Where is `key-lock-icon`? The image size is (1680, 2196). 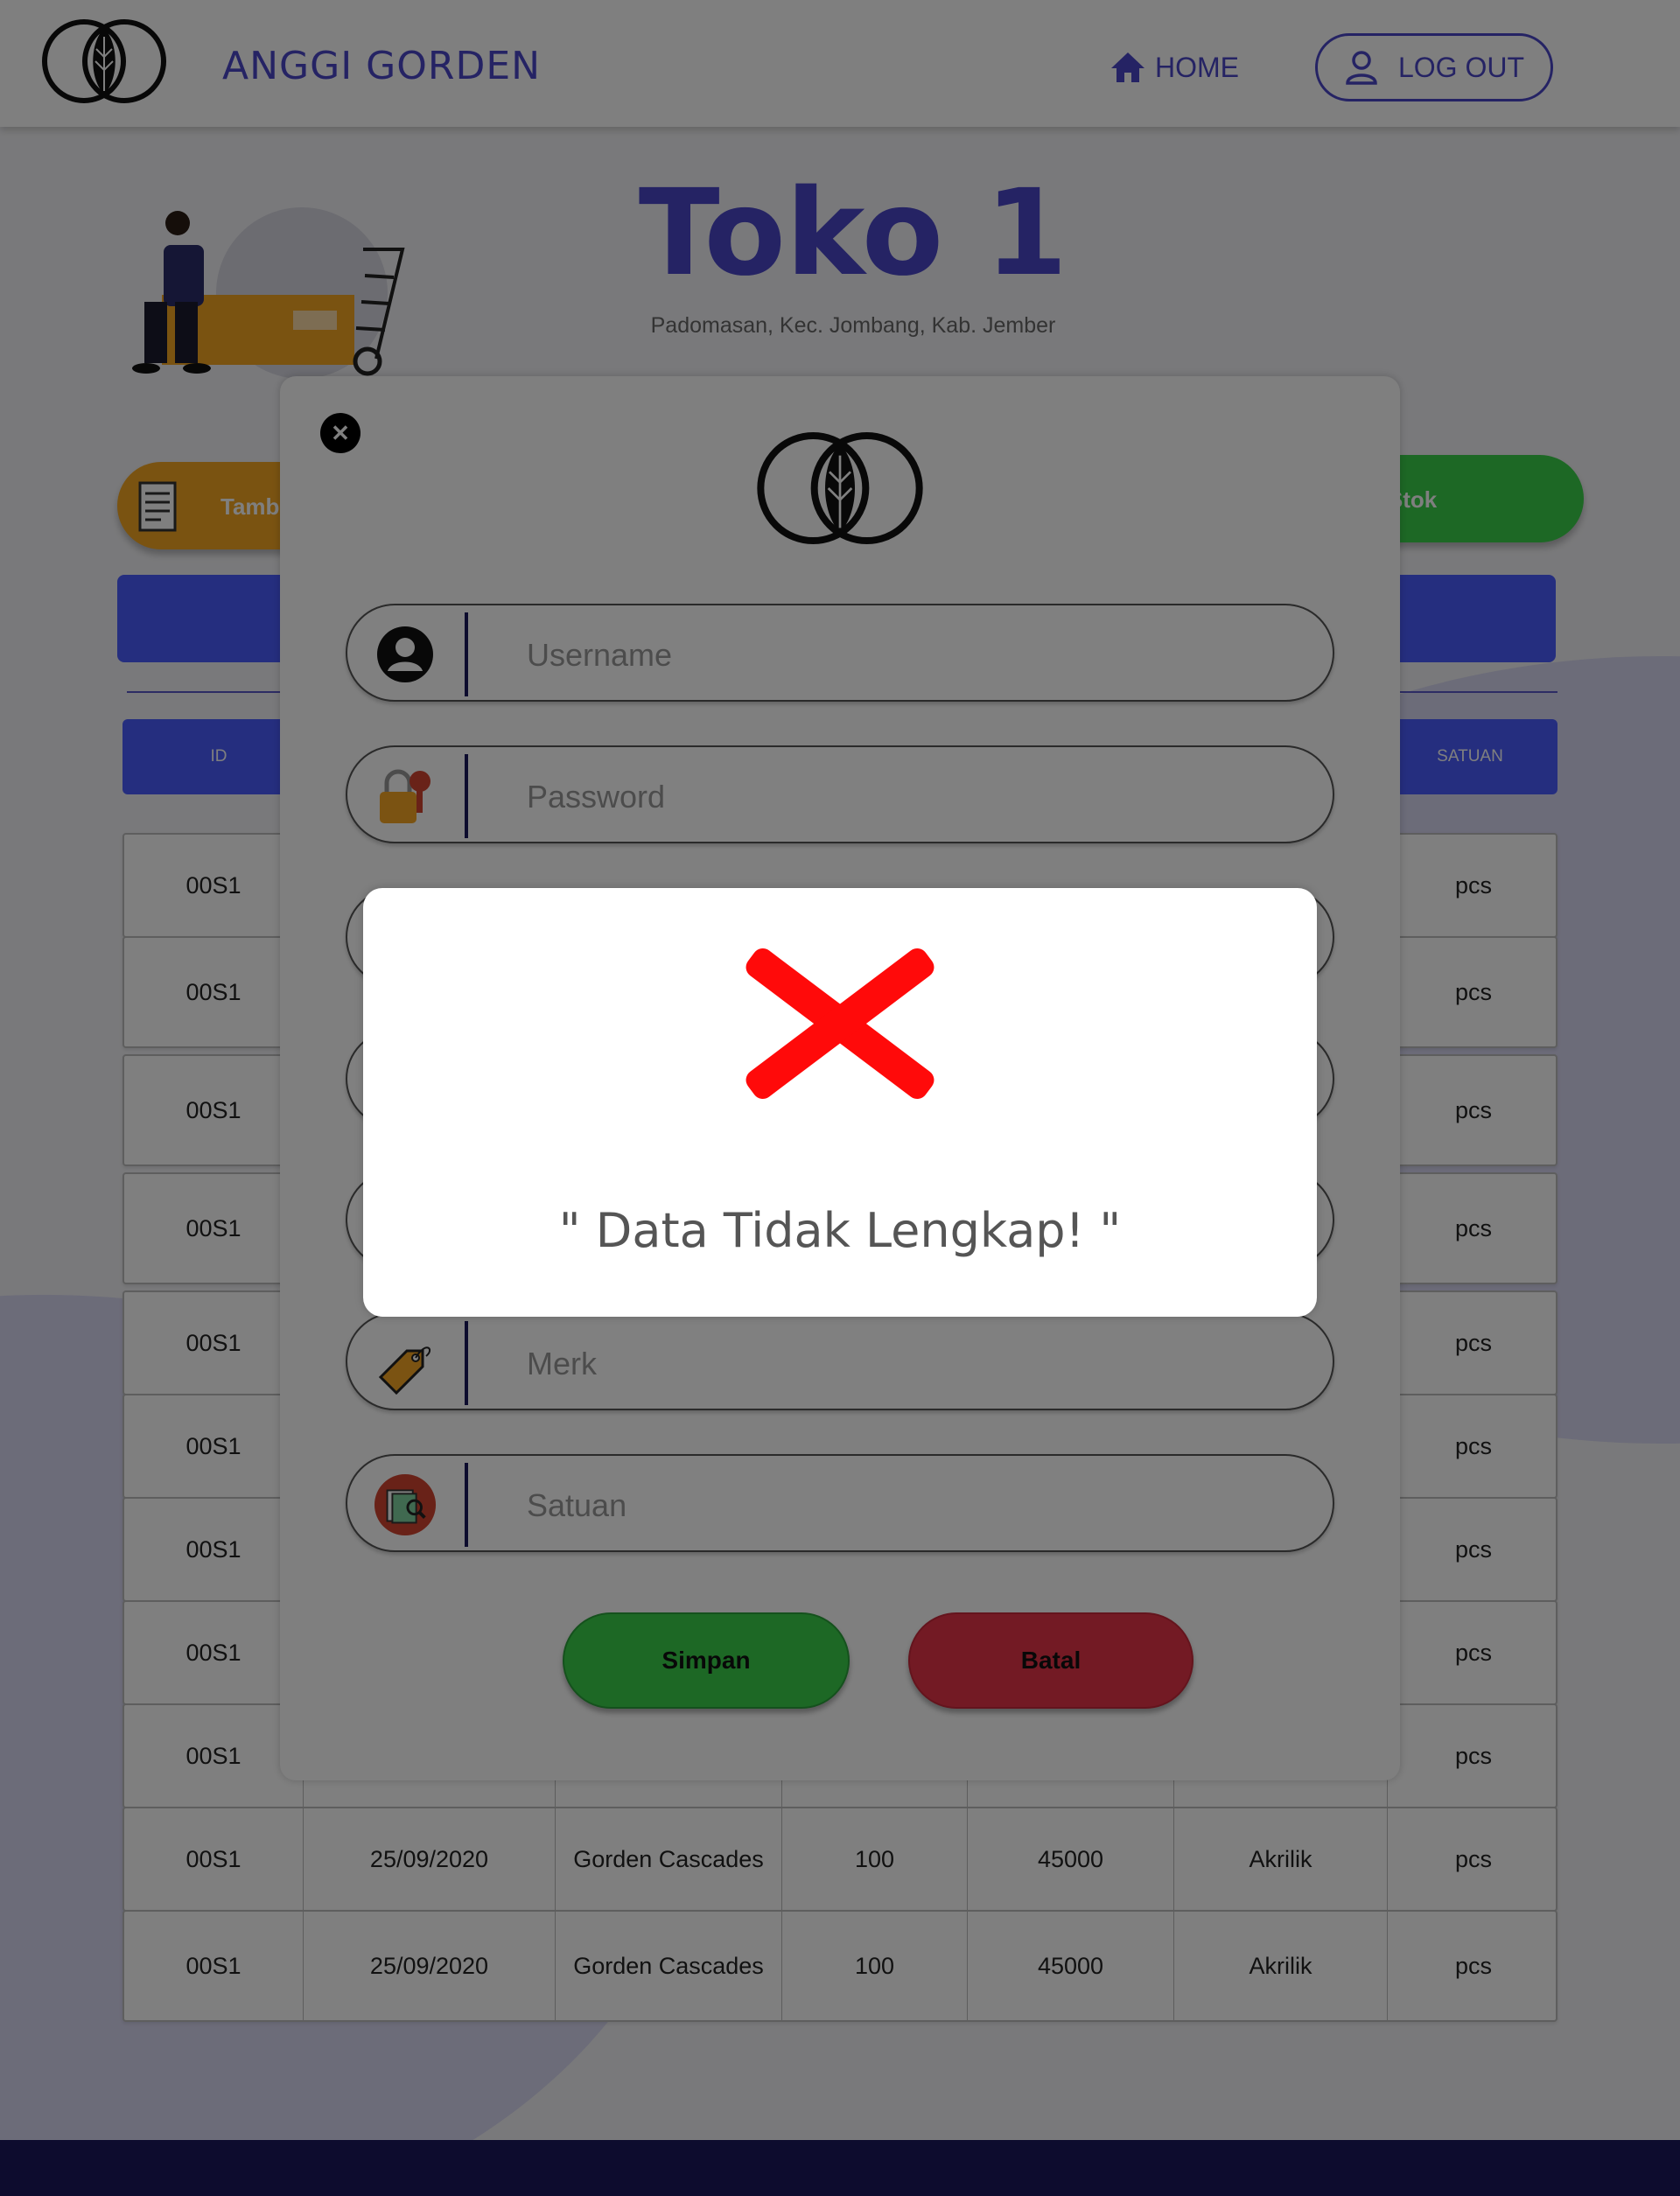
key-lock-icon is located at coordinates (405, 796).